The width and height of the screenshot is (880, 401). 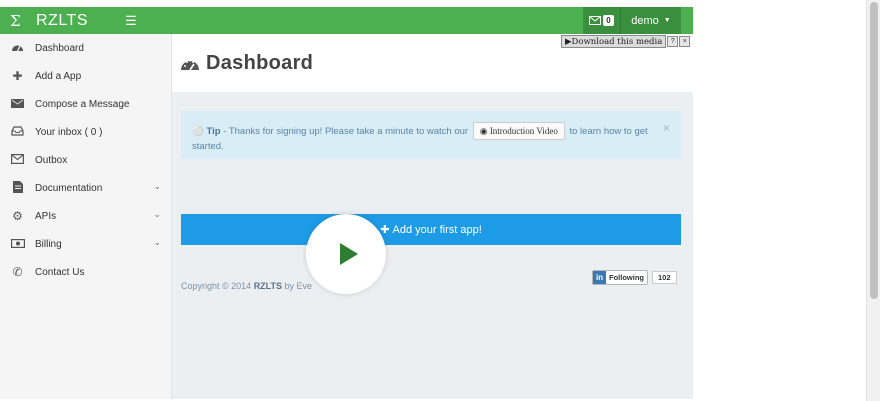 What do you see at coordinates (664, 277) in the screenshot?
I see `linkedin-follower-count: 102` at bounding box center [664, 277].